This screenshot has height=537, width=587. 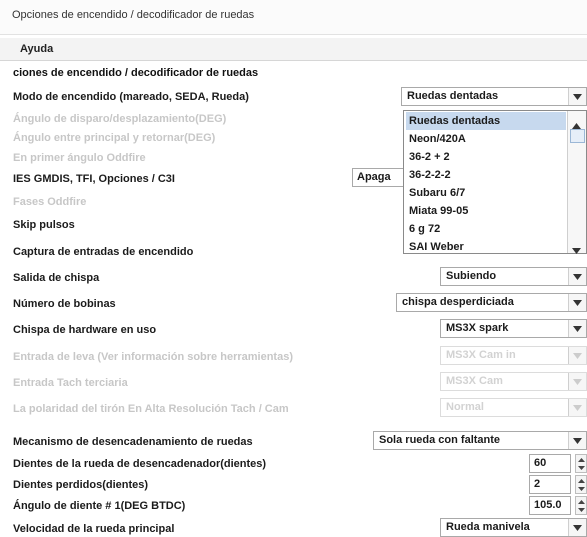 I want to click on dropdown-option: Ruedas dentadas, so click(x=486, y=121).